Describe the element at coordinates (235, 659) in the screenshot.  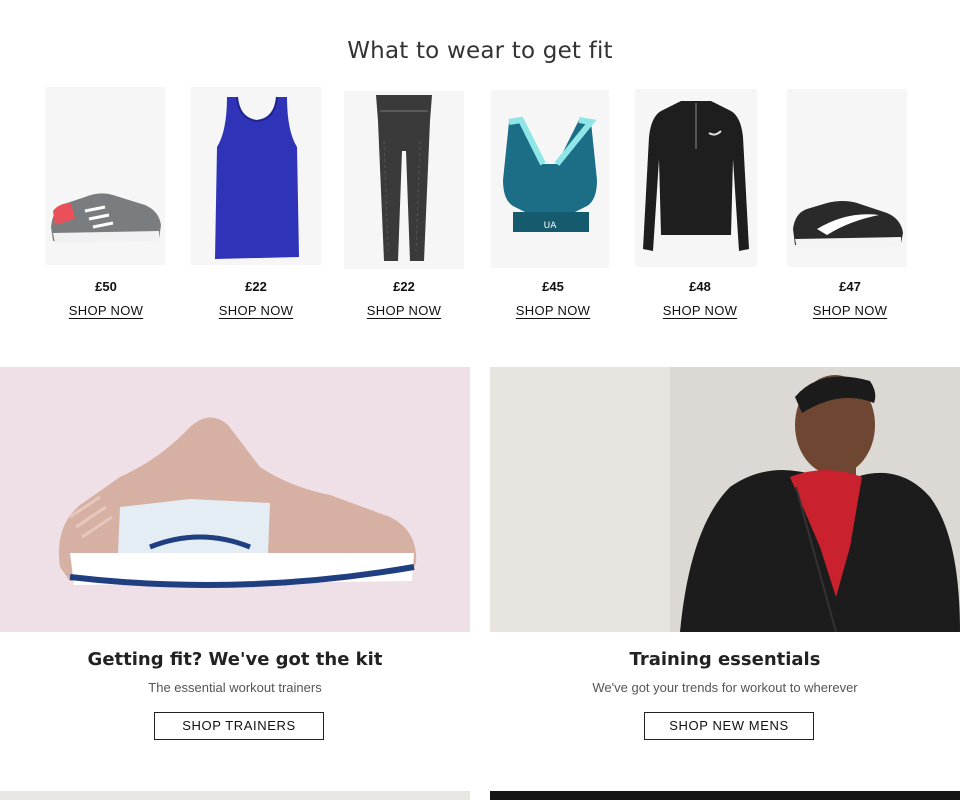
I see `promo-heading: Getting fit? We've got the kit` at that location.